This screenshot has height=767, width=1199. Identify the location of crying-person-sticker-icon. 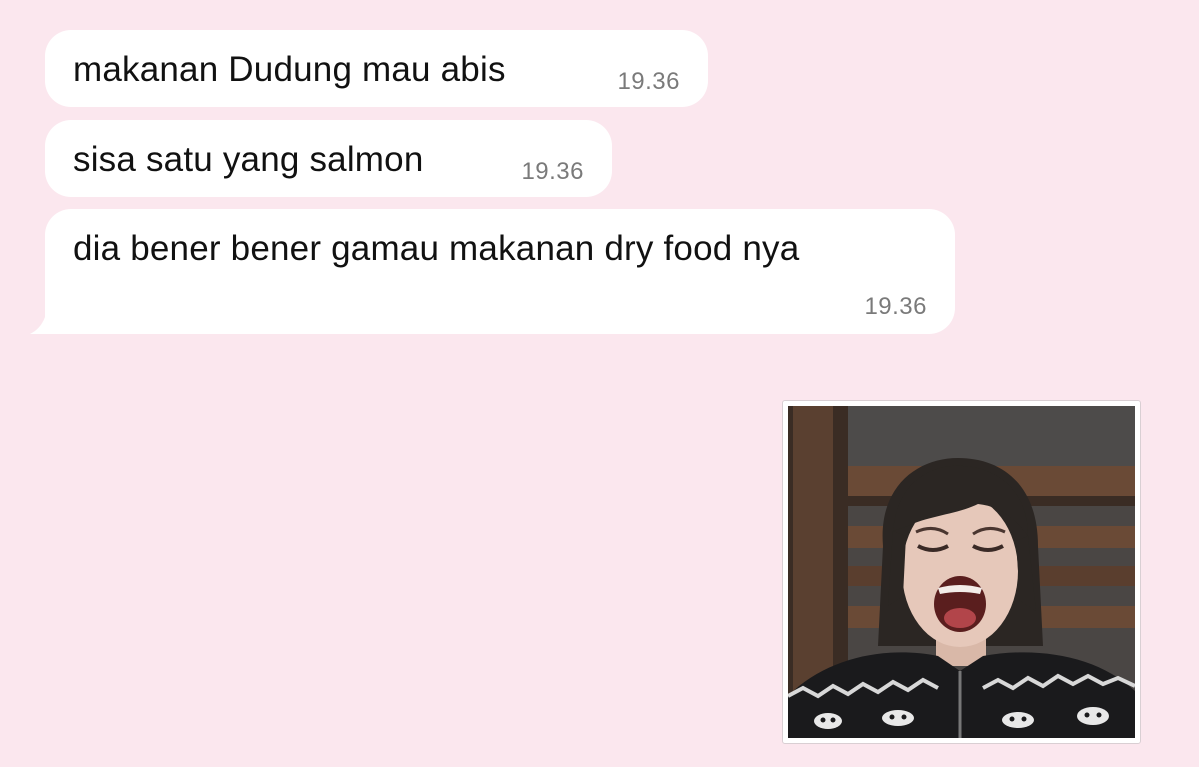
(961, 572).